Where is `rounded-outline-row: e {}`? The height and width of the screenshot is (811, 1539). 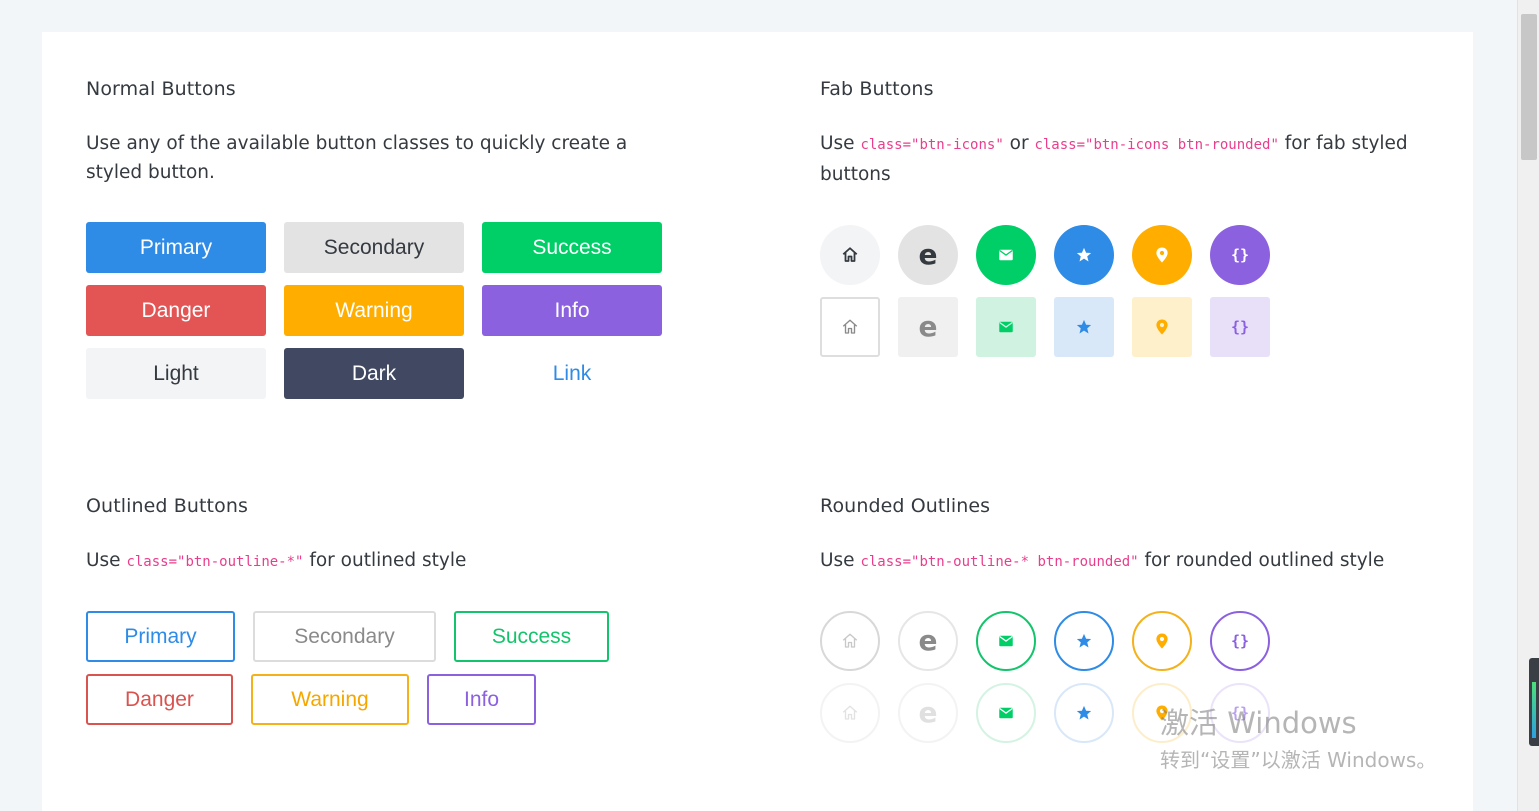 rounded-outline-row: e {} is located at coordinates (1140, 641).